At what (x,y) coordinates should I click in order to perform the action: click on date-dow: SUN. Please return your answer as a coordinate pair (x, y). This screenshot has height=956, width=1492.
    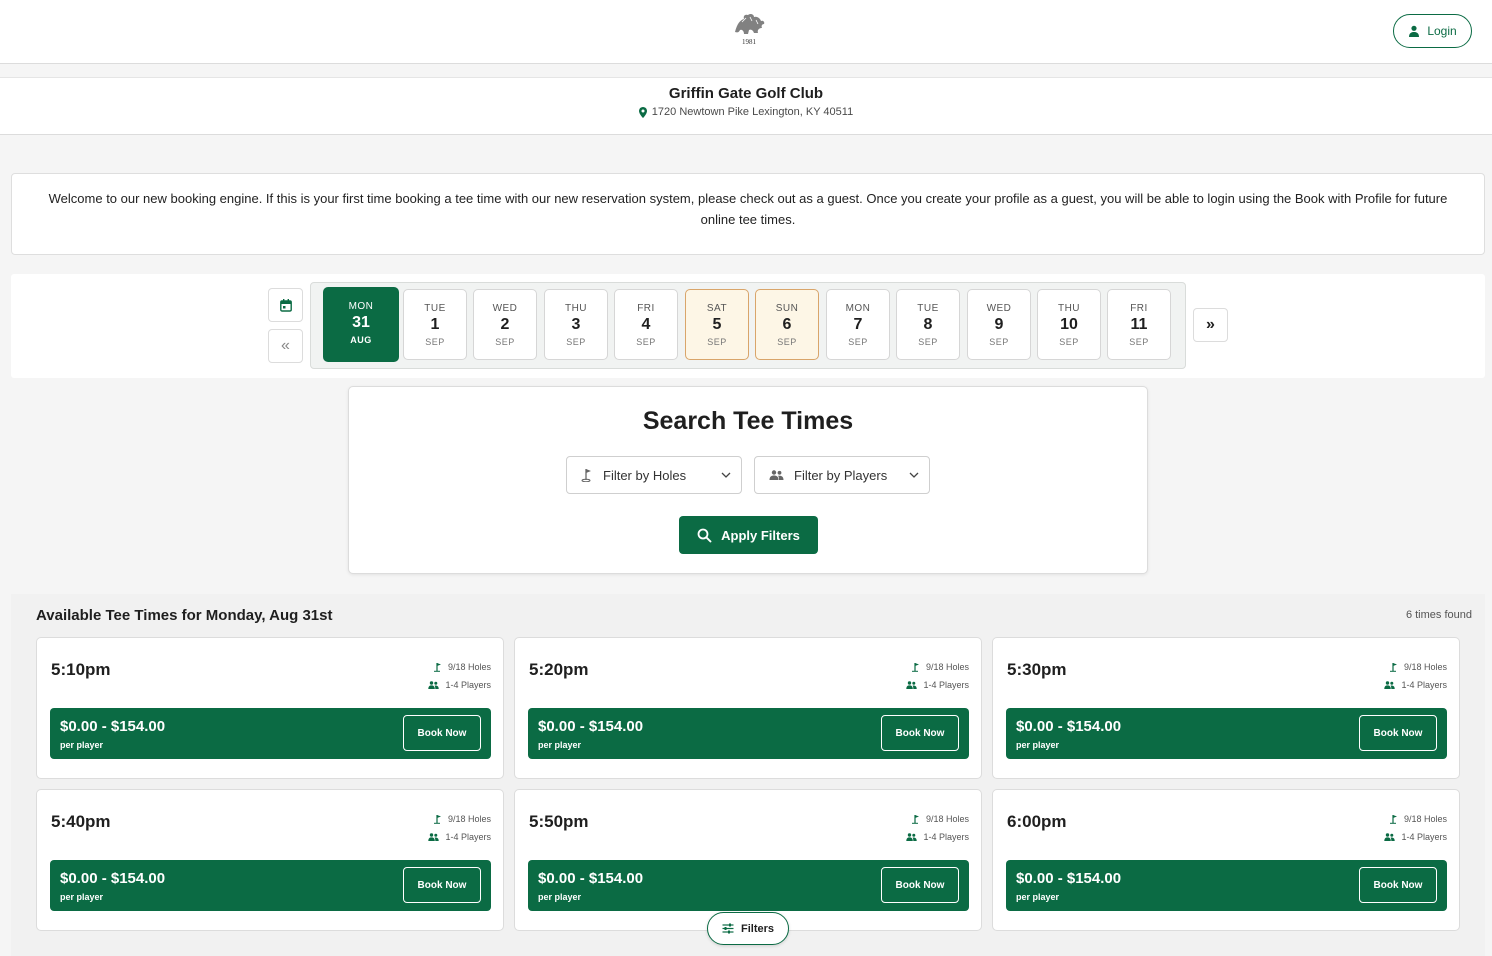
    Looking at the image, I should click on (787, 308).